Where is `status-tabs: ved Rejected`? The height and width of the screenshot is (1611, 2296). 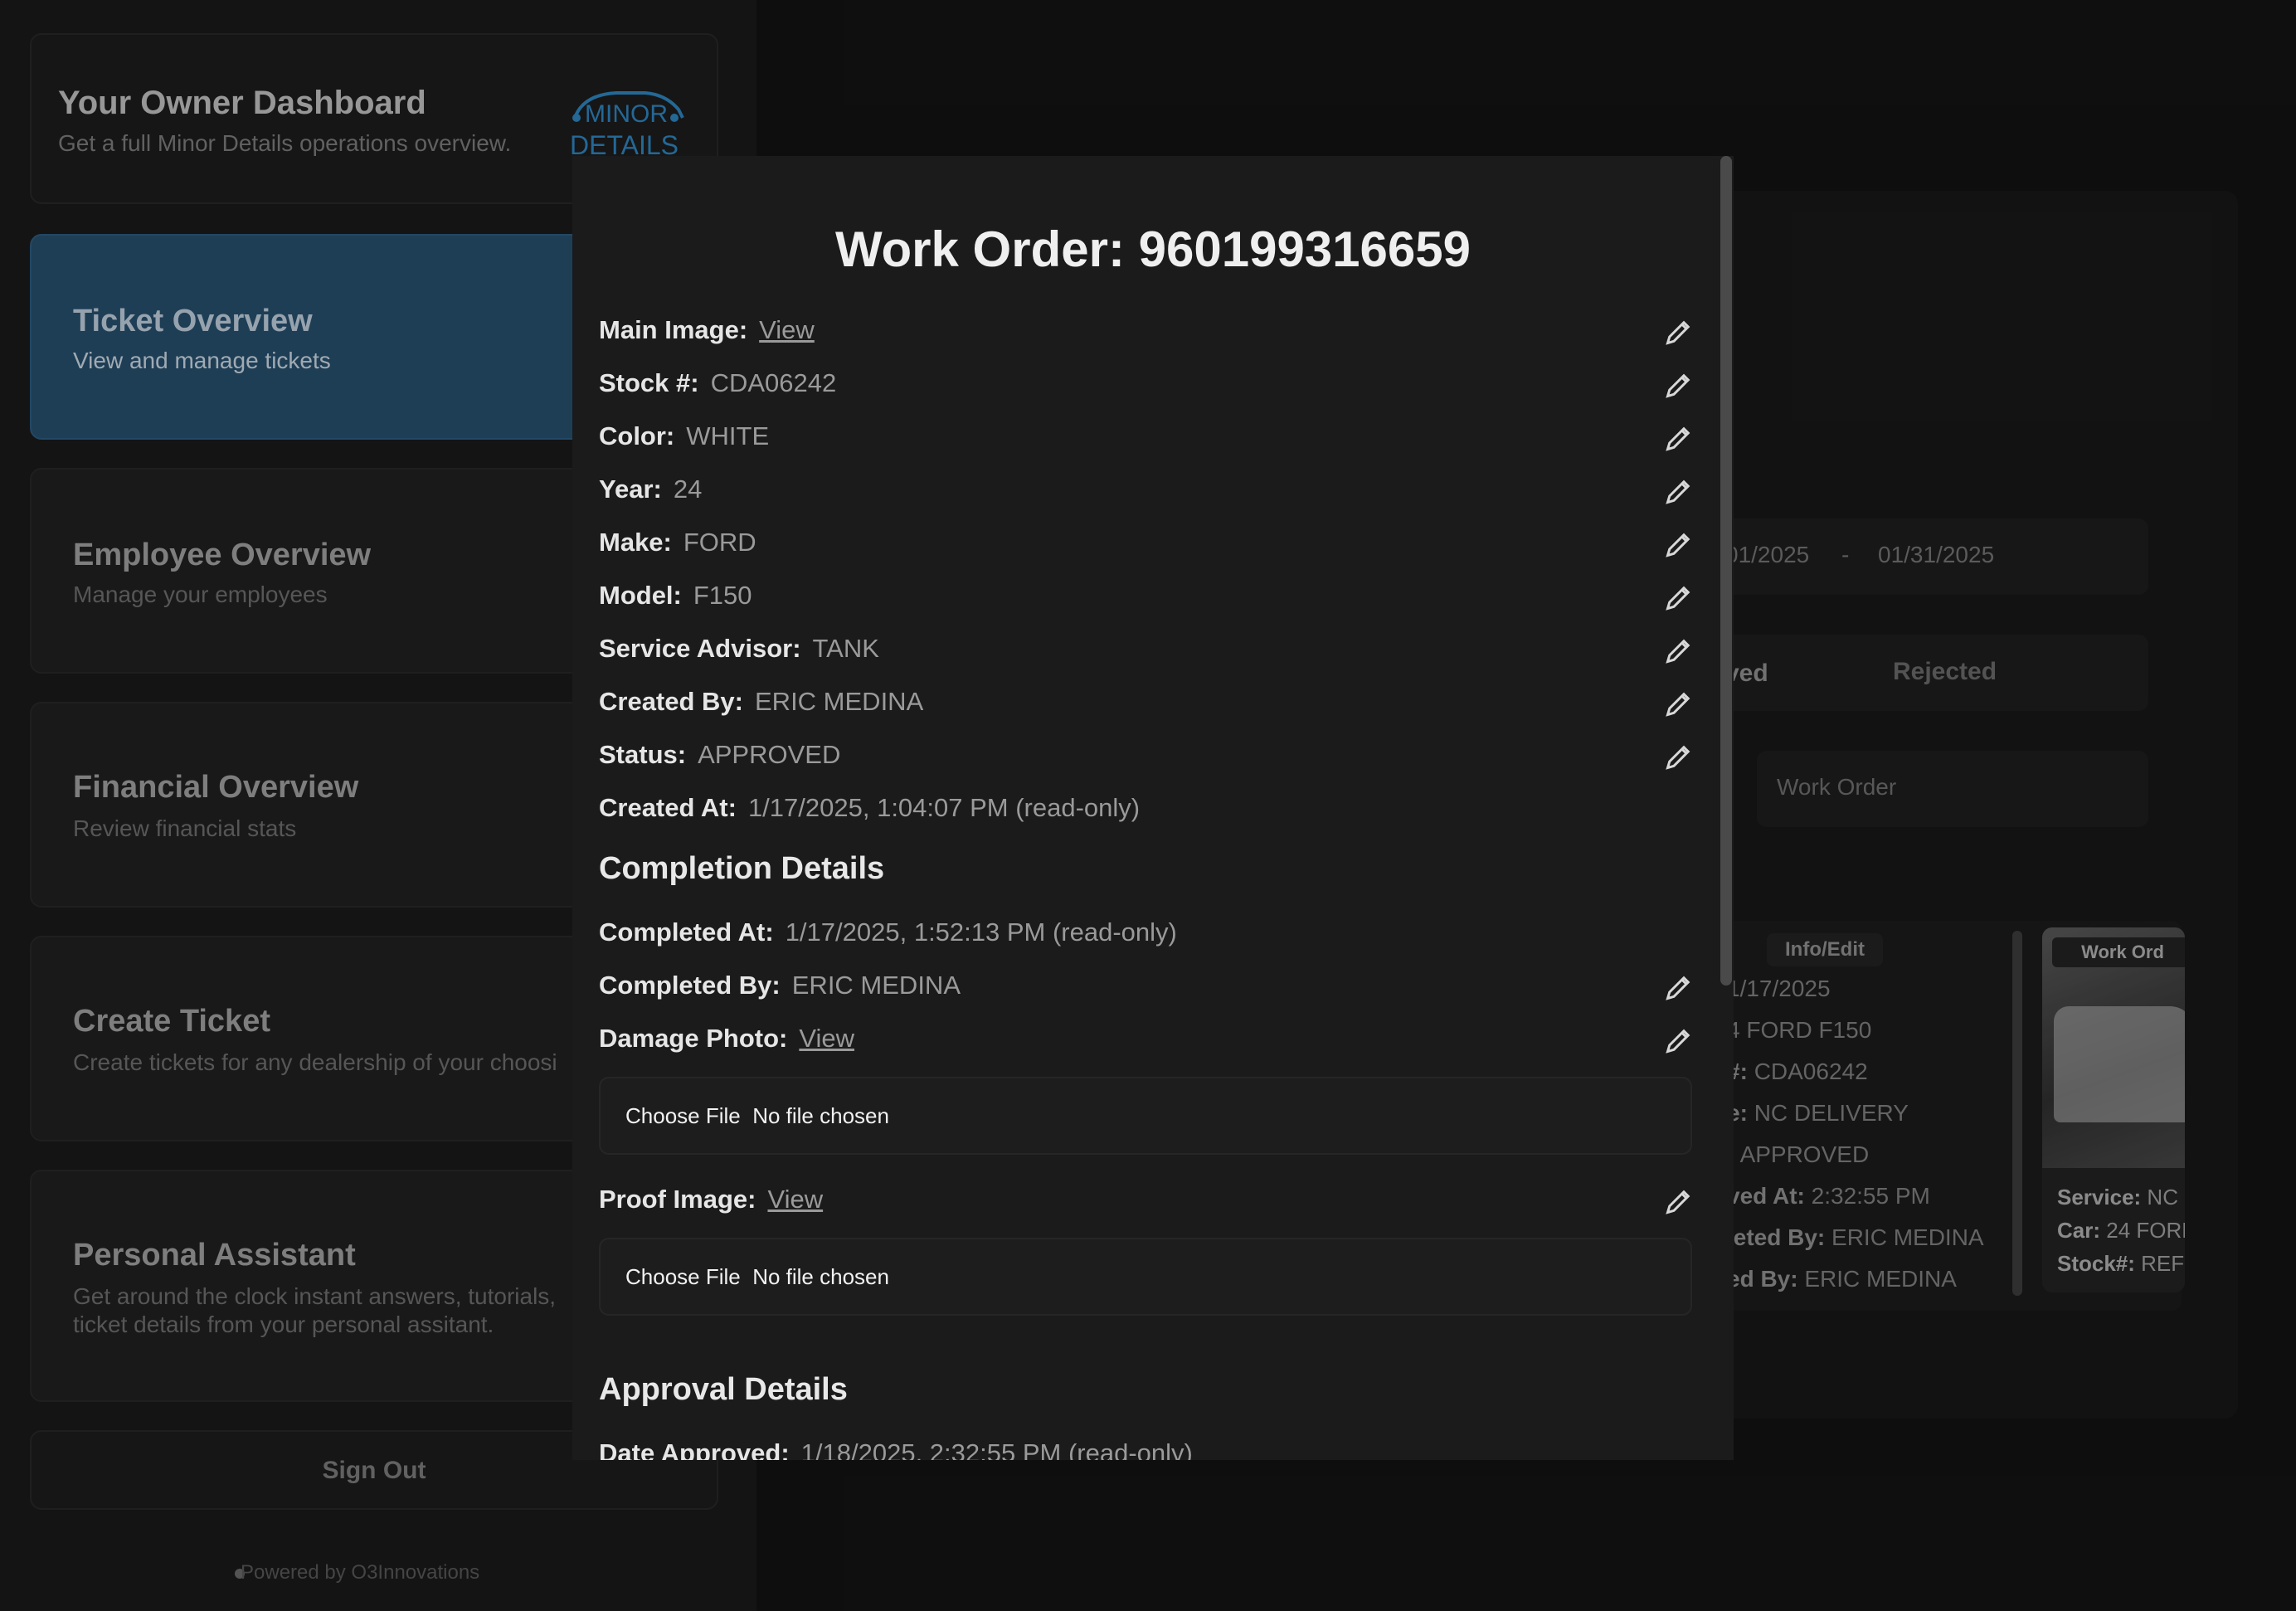 status-tabs: ved Rejected is located at coordinates (1928, 673).